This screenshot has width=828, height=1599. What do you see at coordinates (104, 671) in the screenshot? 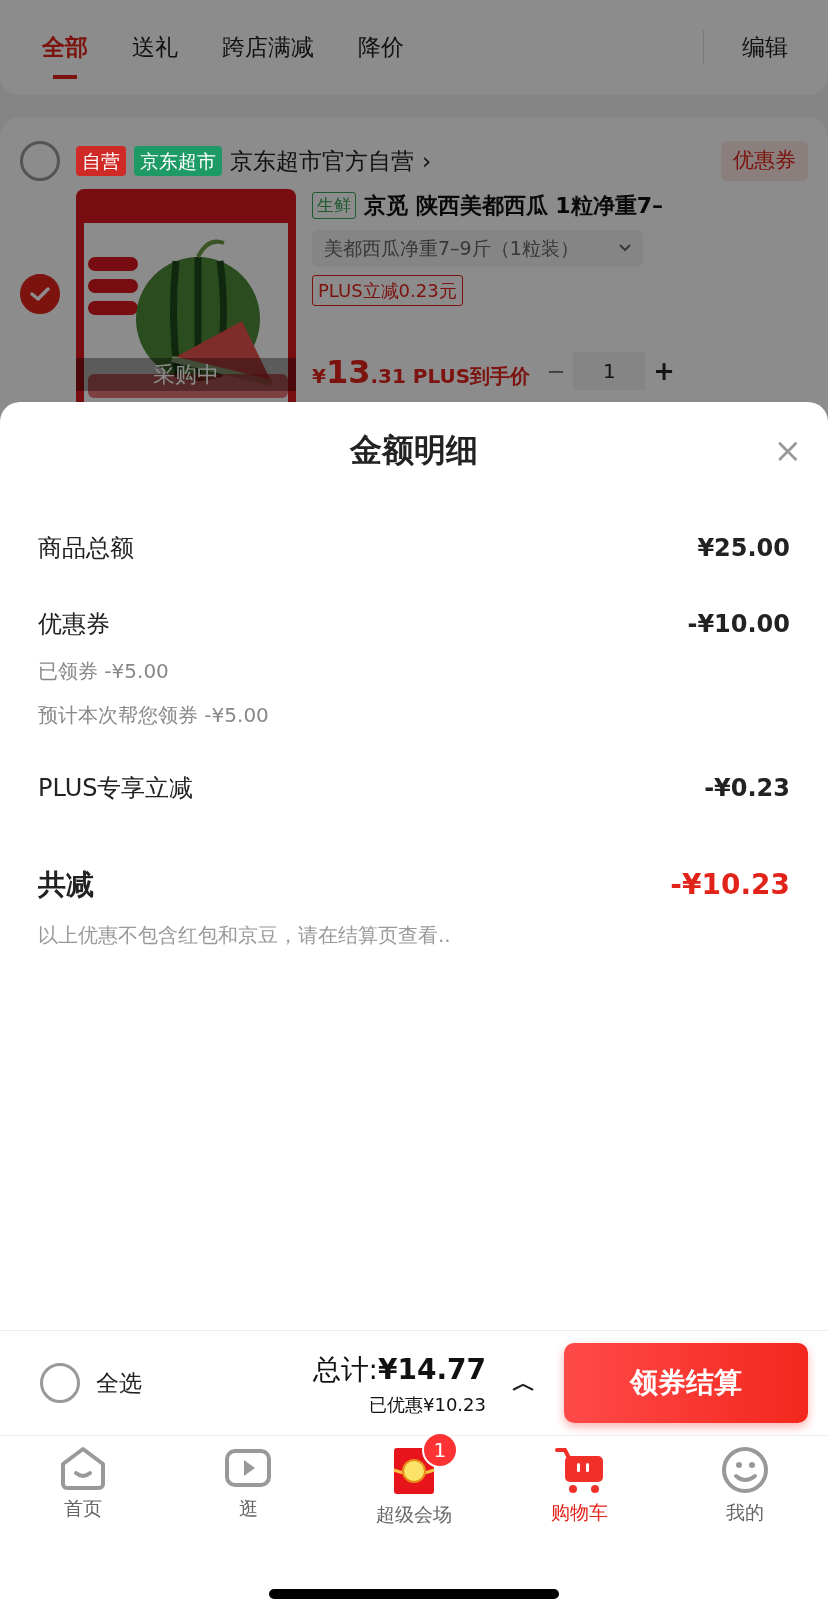
I see `detail-text: 已领券 -¥5.00` at bounding box center [104, 671].